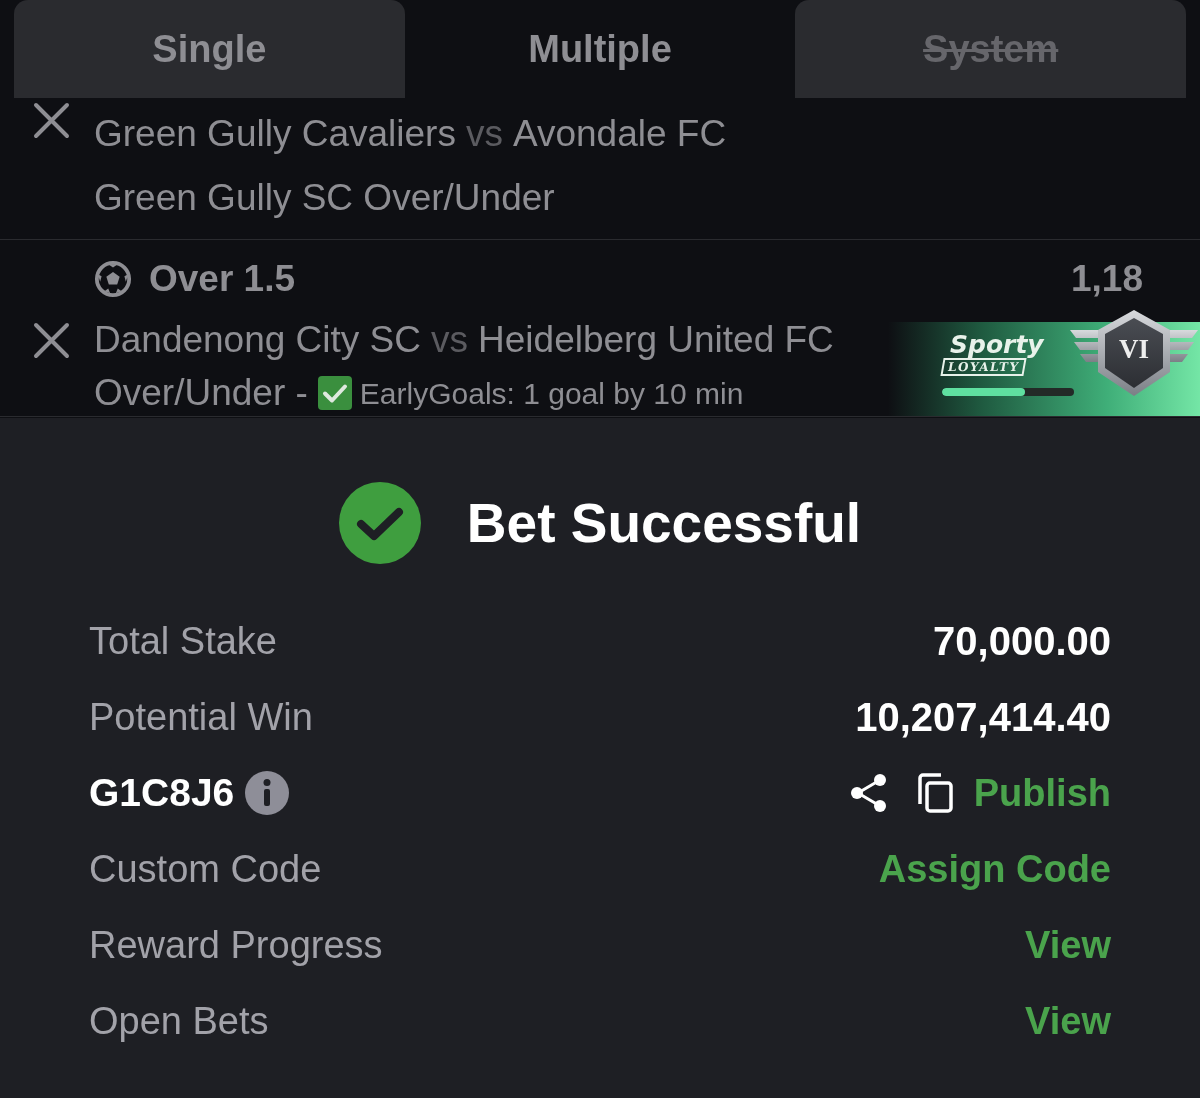 The height and width of the screenshot is (1098, 1200). Describe the element at coordinates (1134, 348) in the screenshot. I see `tier-label: VI` at that location.